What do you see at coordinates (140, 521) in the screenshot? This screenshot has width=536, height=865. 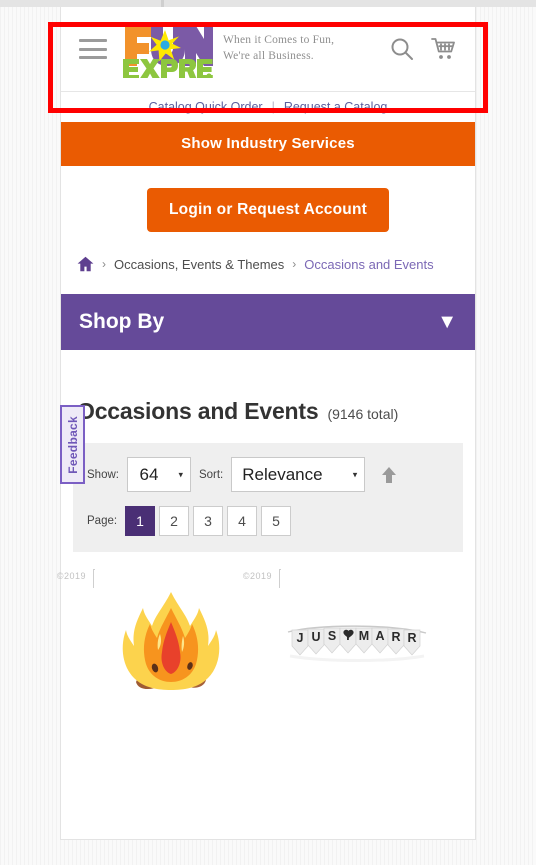 I see `page-button-1: 1` at bounding box center [140, 521].